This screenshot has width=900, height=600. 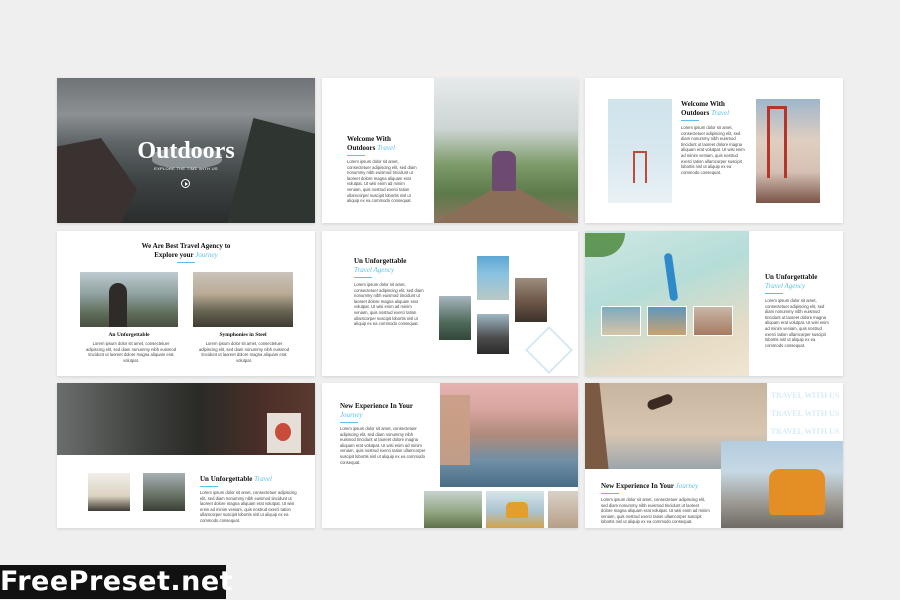 What do you see at coordinates (361, 147) in the screenshot?
I see `slide-2-title-line2: Outdoors` at bounding box center [361, 147].